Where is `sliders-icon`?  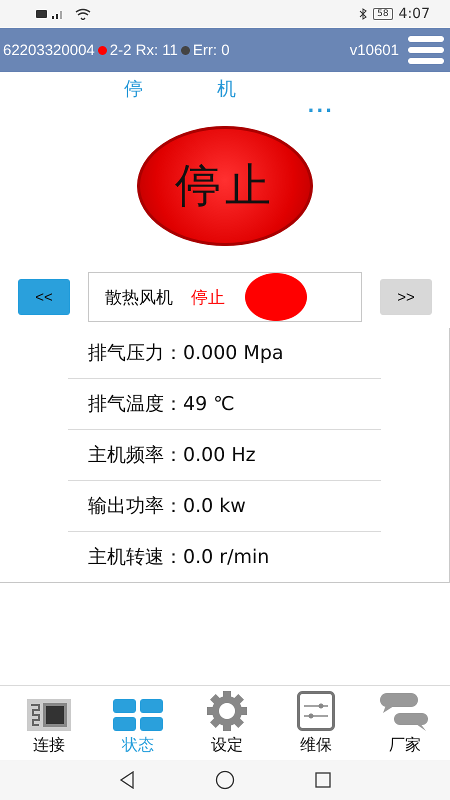
sliders-icon is located at coordinates (316, 711).